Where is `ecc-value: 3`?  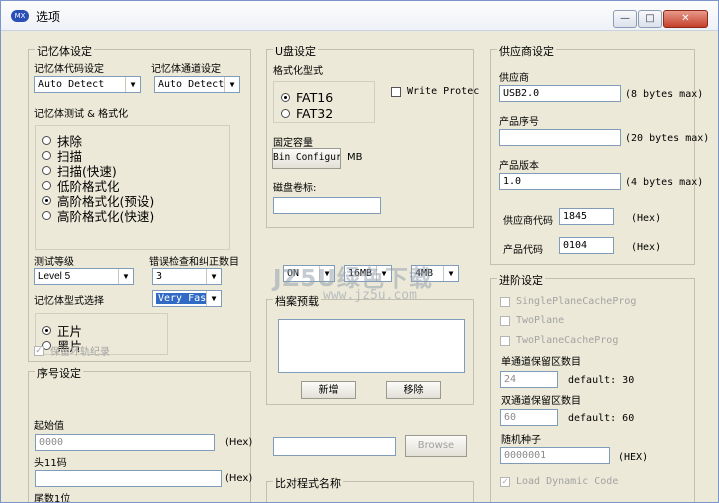
ecc-value: 3 is located at coordinates (159, 276).